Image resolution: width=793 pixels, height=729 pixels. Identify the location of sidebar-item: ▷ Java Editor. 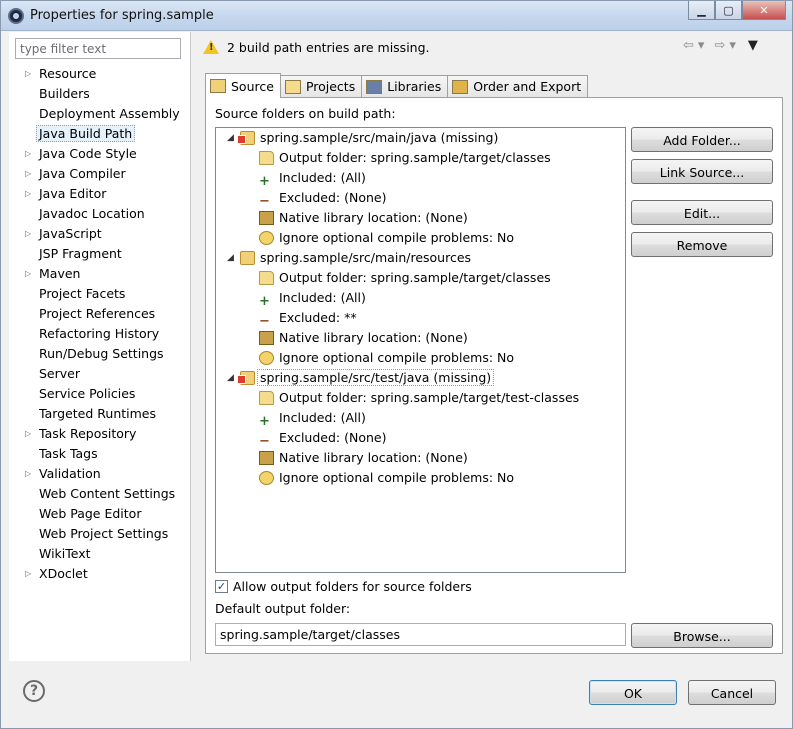
(100, 194).